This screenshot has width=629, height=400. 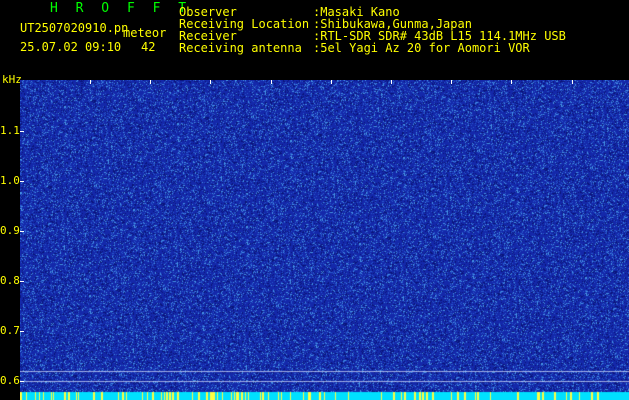 I want to click on y-tick-label: 0.7, so click(x=10, y=330).